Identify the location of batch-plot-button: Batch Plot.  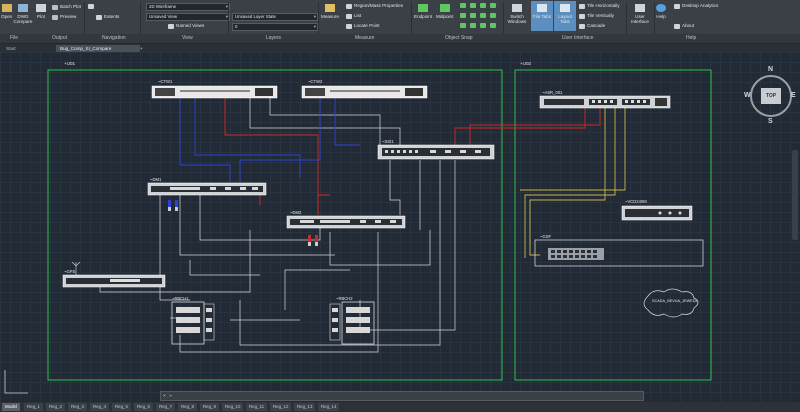
(66, 7).